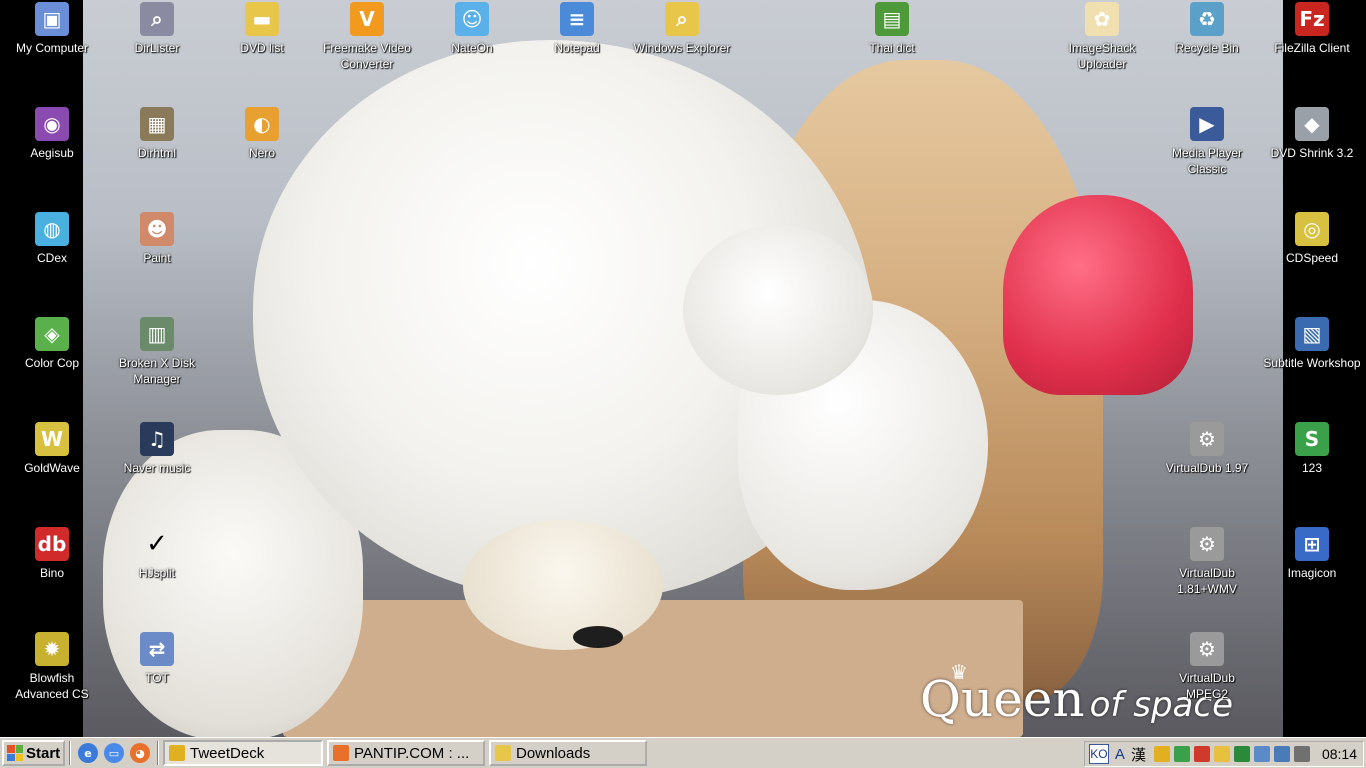 This screenshot has height=768, width=1366. I want to click on language-indicator: KO, so click(1098, 754).